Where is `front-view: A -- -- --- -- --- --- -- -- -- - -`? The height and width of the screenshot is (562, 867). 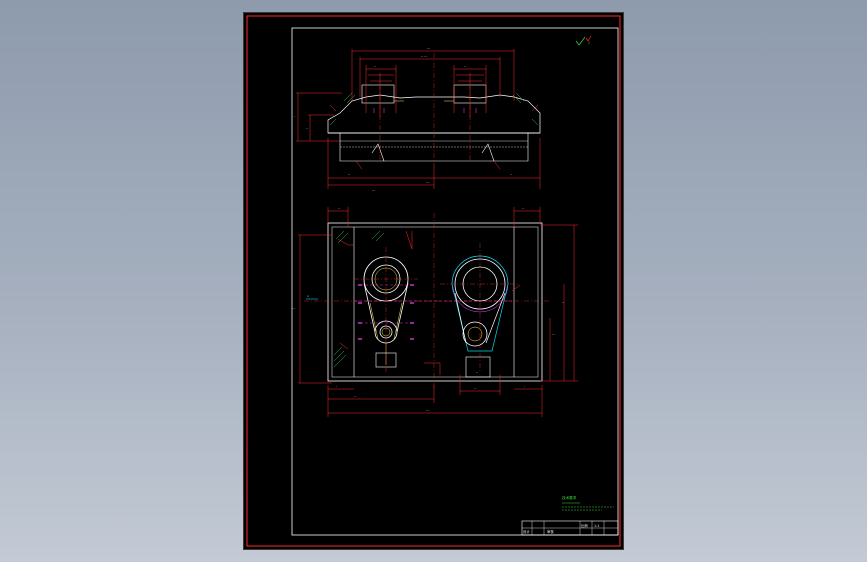 front-view: A -- -- --- -- --- --- -- -- -- - - is located at coordinates (435, 311).